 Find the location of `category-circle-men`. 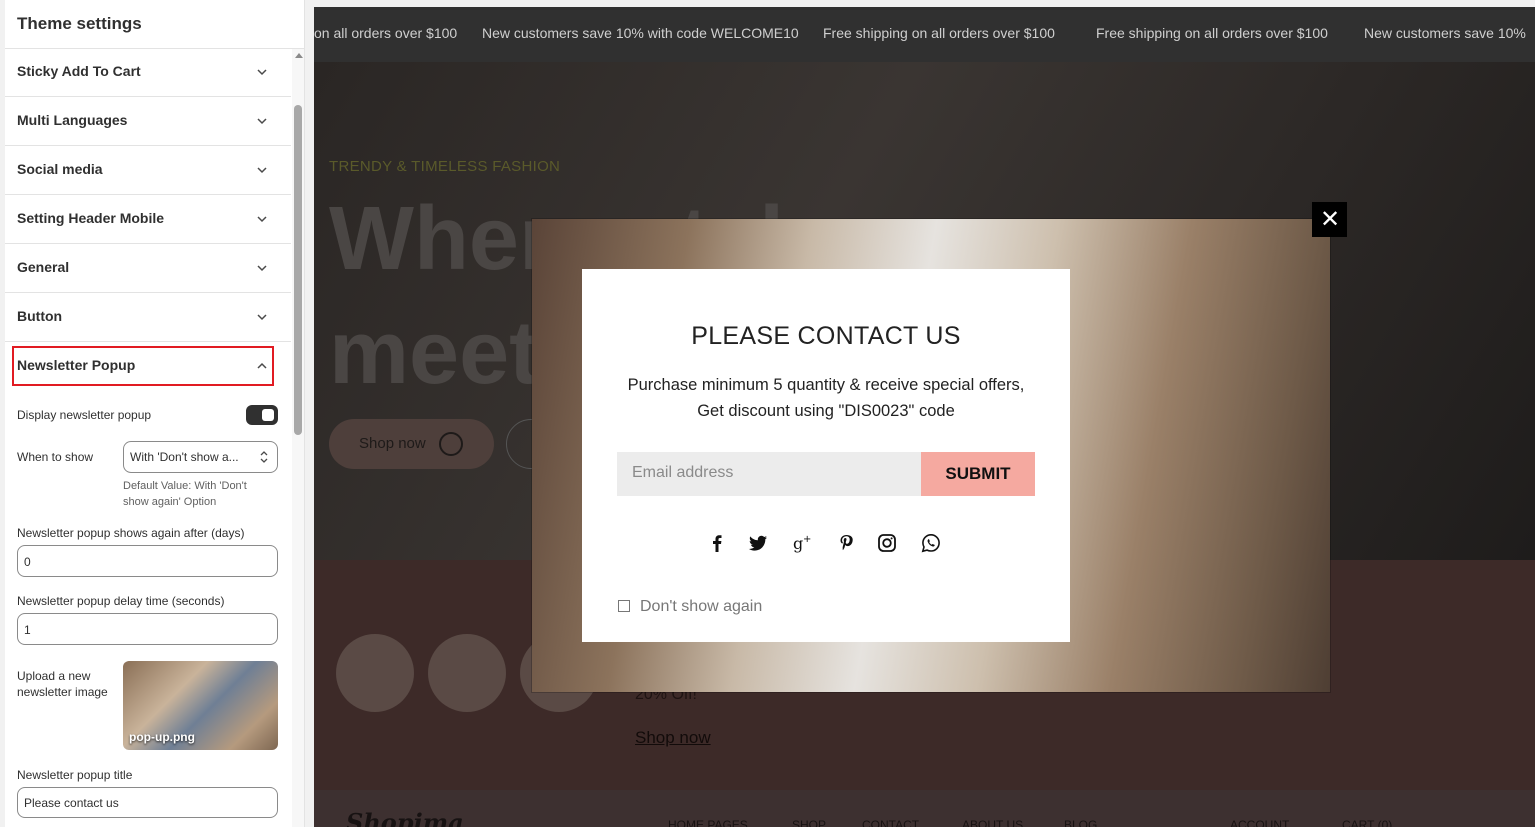

category-circle-men is located at coordinates (467, 673).